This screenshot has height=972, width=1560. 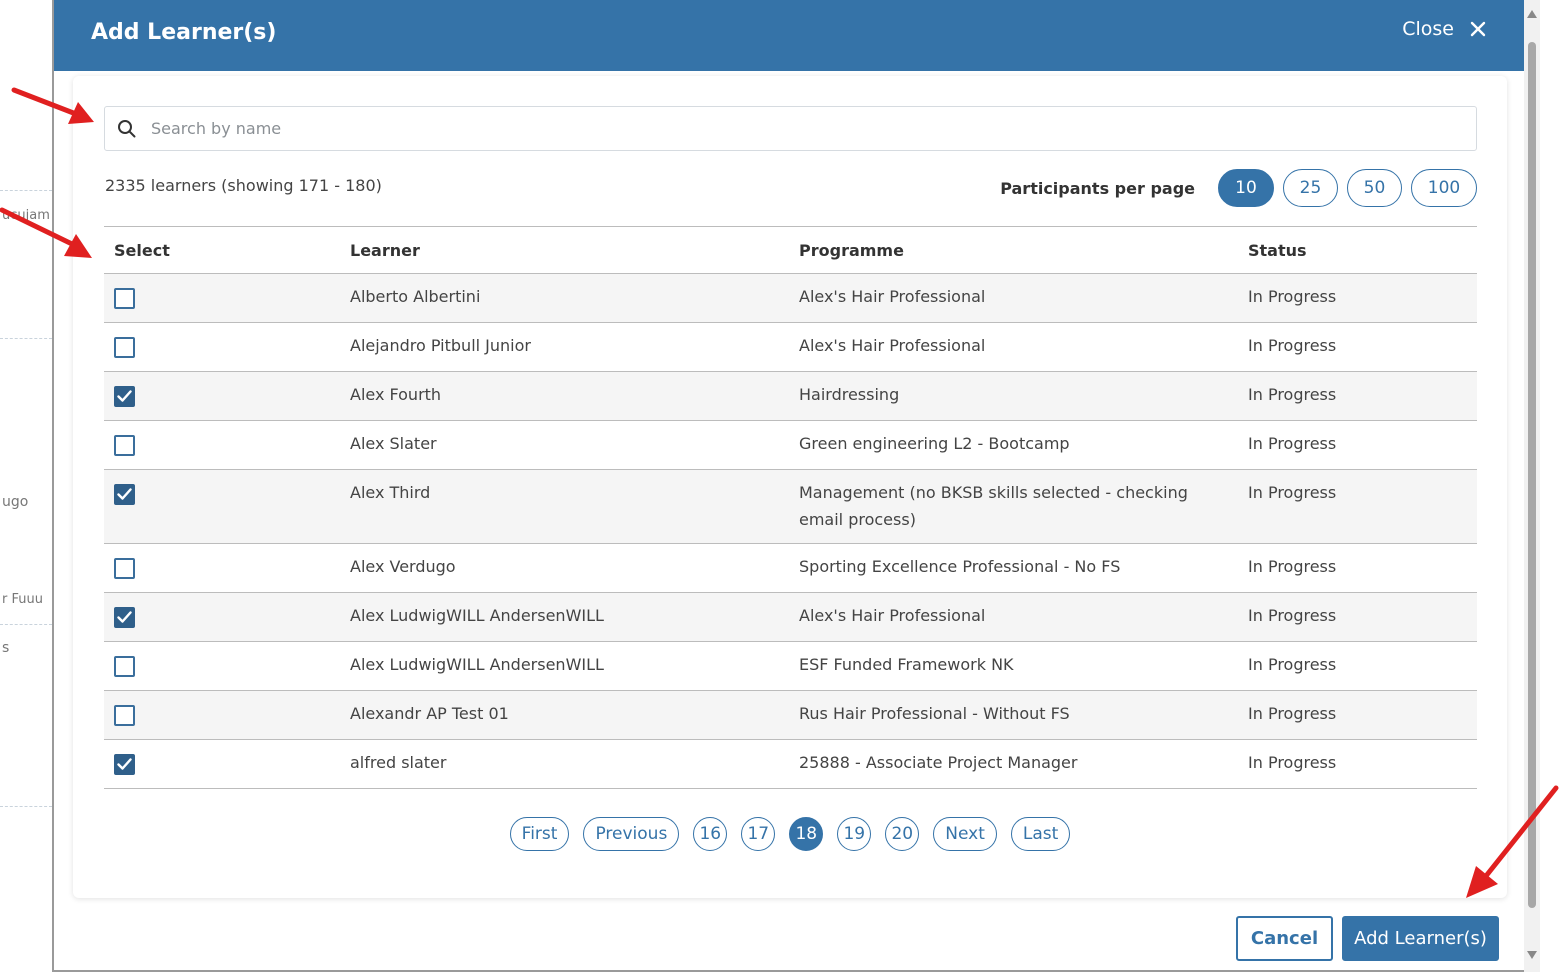 I want to click on learner-count: 2335 learners (showing 171 - 180), so click(x=243, y=185).